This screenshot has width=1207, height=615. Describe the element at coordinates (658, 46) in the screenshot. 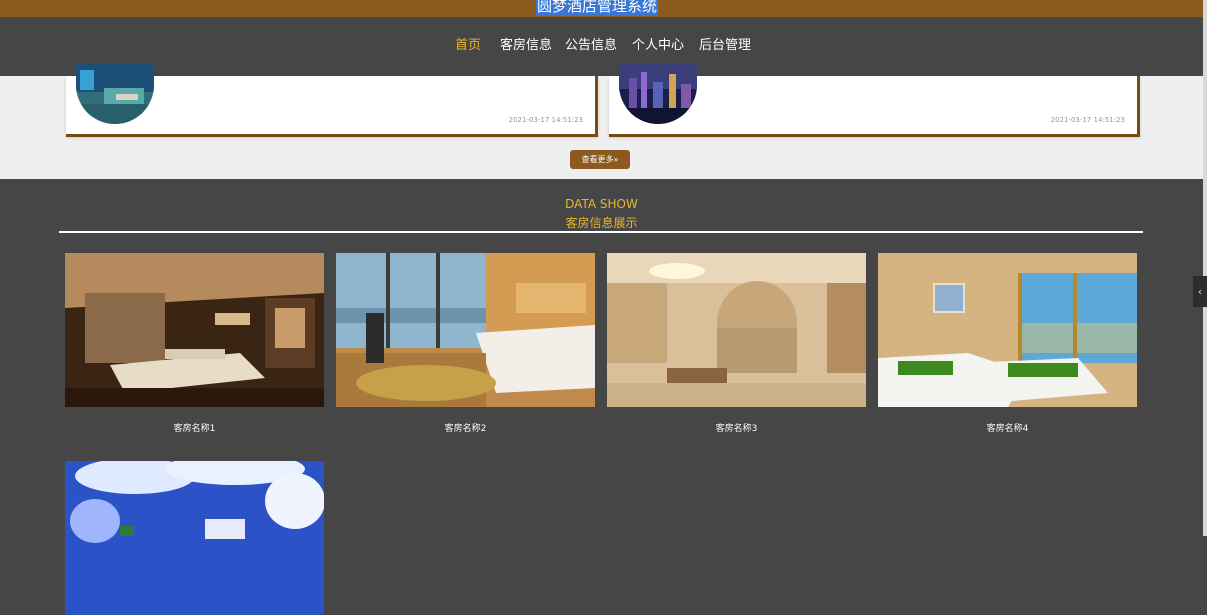

I see `nav-item-profile: 个人中心` at that location.